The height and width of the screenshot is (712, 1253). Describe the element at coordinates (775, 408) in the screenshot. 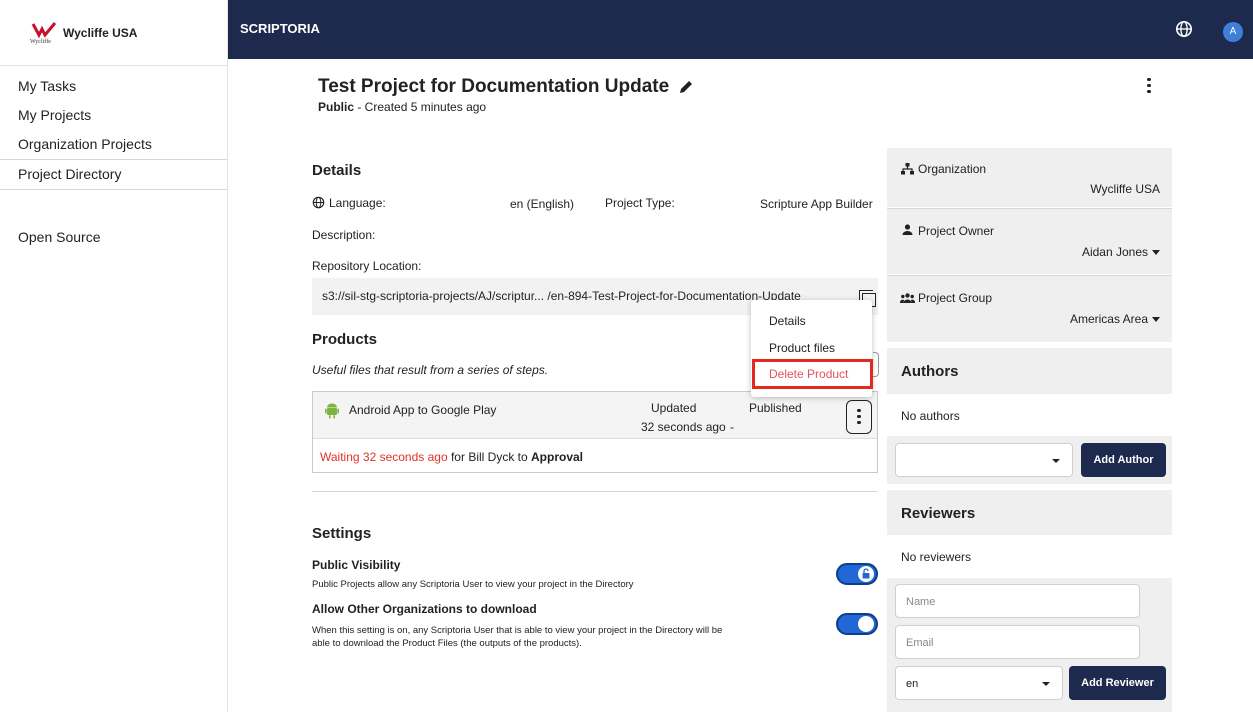

I see `published-label: Published` at that location.